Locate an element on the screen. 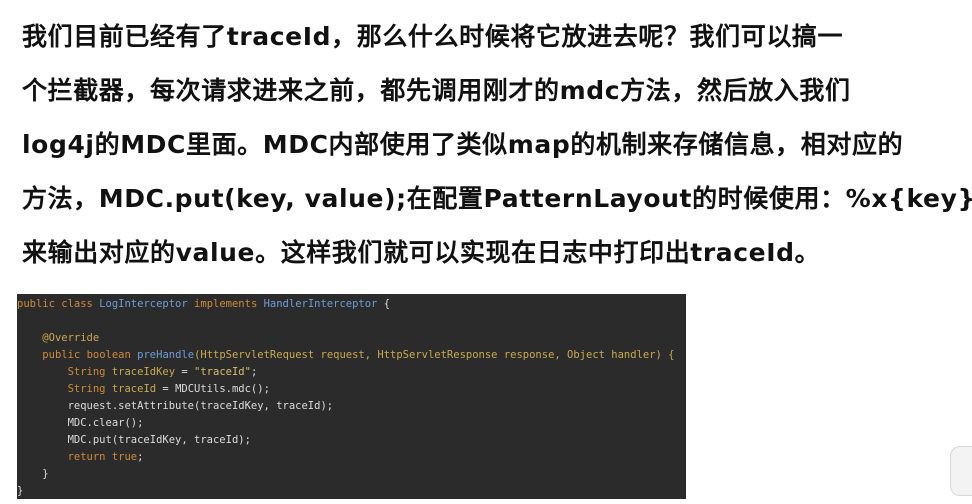 Image resolution: width=972 pixels, height=504 pixels. code-line-3: @Override is located at coordinates (351, 338).